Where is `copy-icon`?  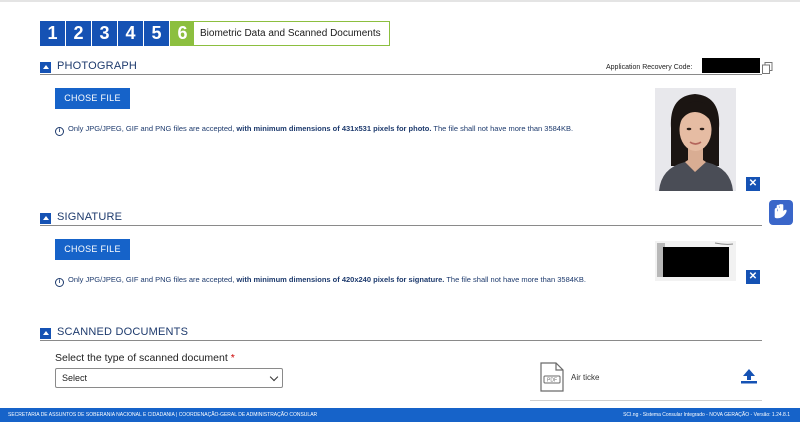
copy-icon is located at coordinates (767, 68).